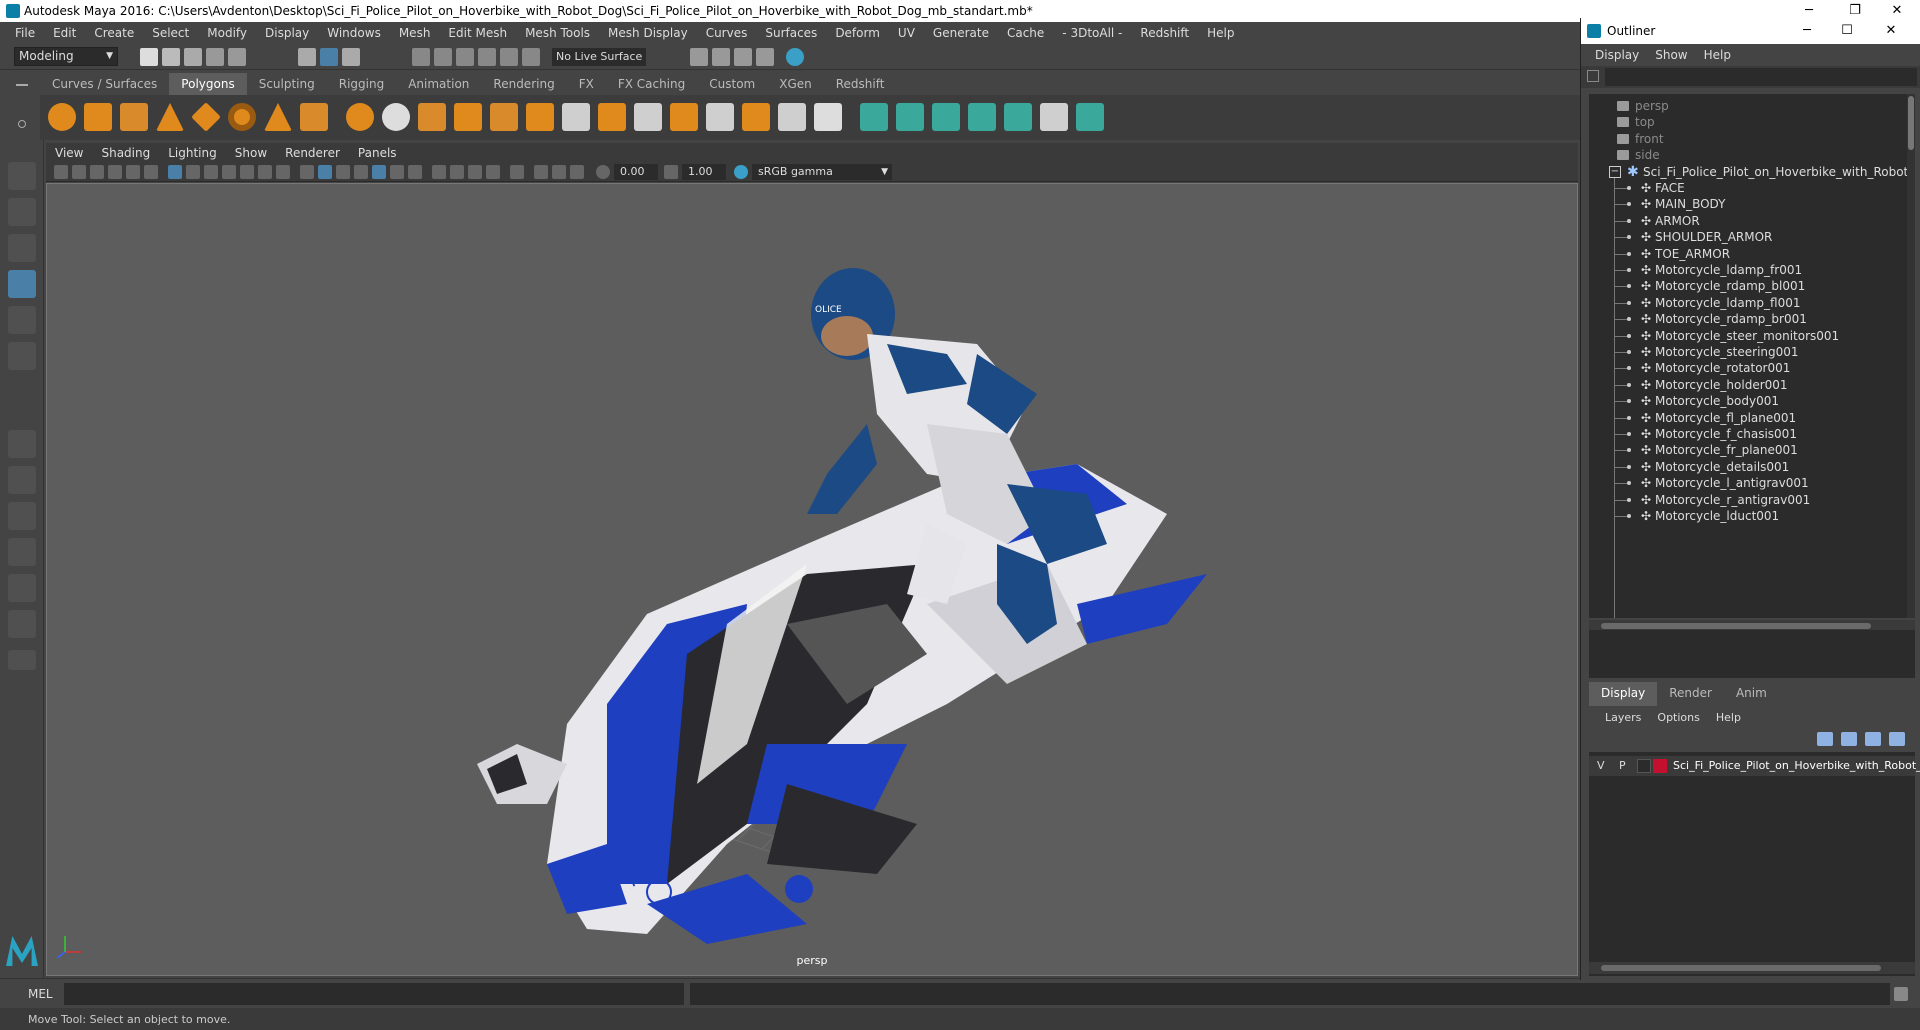 The image size is (1920, 1030). What do you see at coordinates (517, 172) in the screenshot?
I see `isolate-select-icon` at bounding box center [517, 172].